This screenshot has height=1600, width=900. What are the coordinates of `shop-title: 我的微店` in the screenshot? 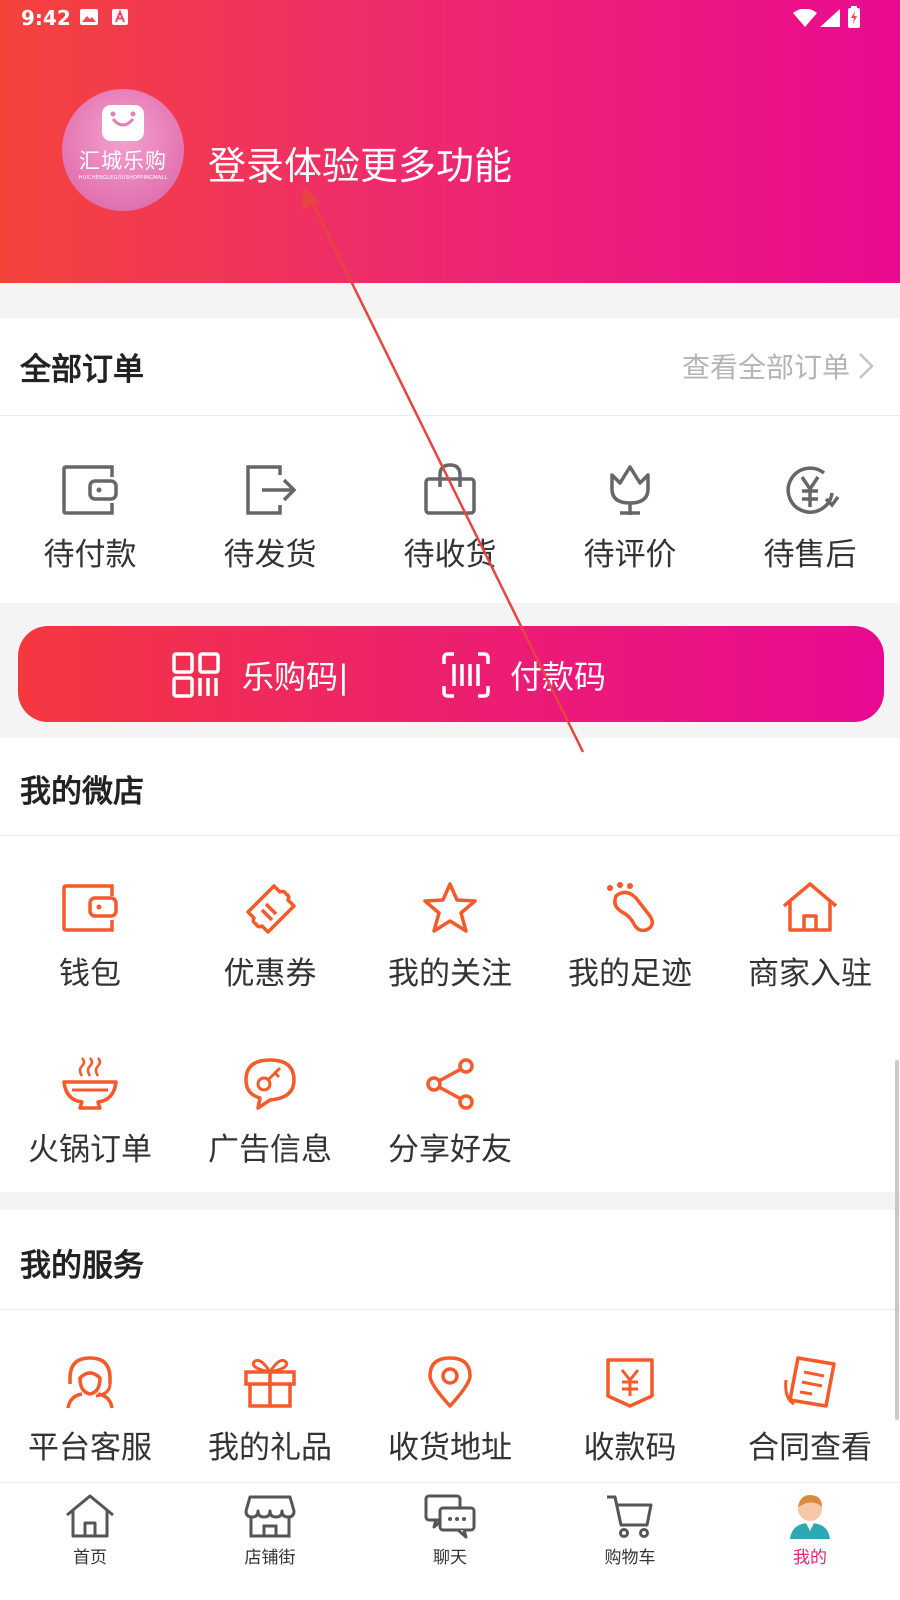 It's located at (82, 792).